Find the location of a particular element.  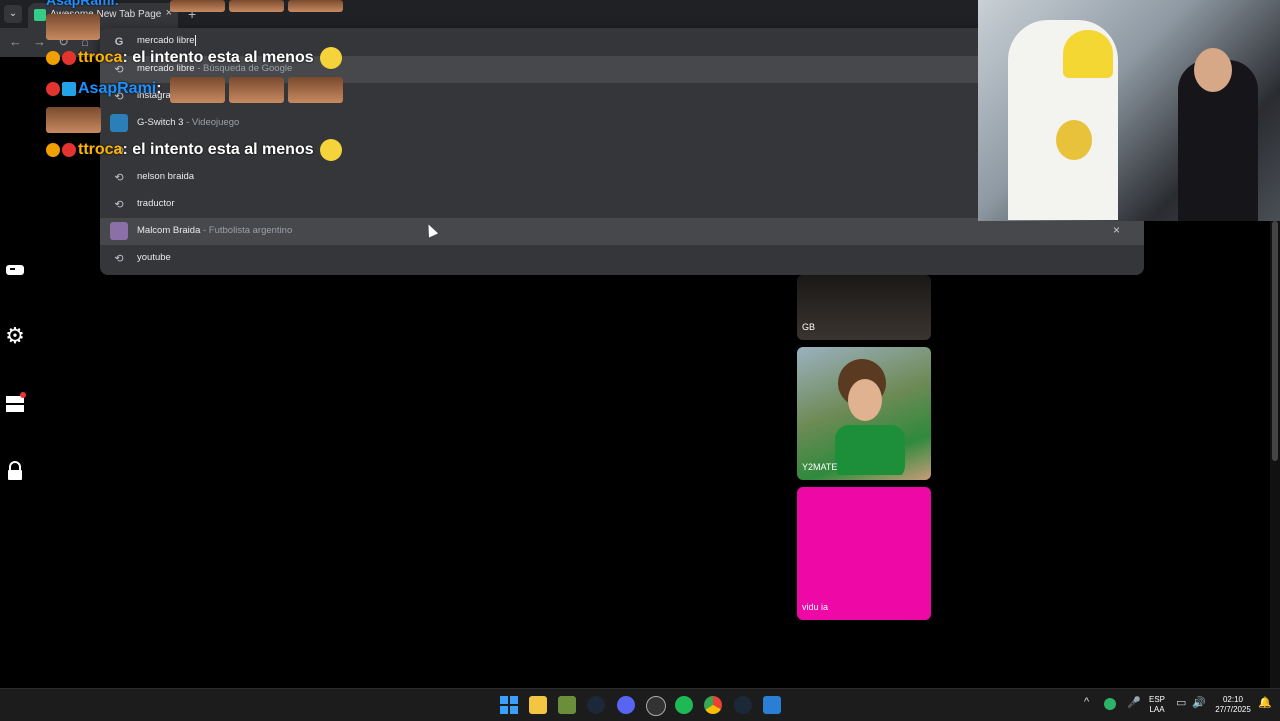

gamepad-icon is located at coordinates (15, 272).